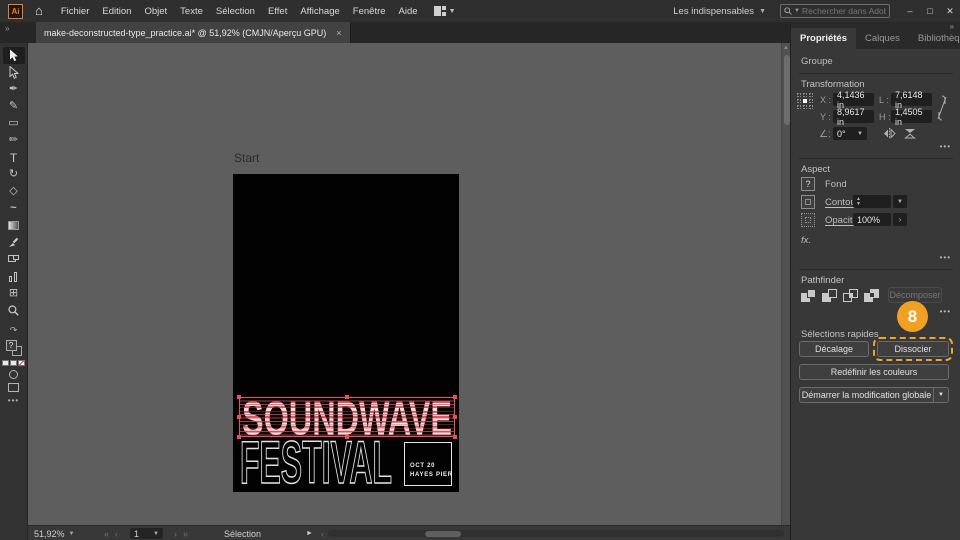 This screenshot has height=540, width=960. I want to click on pathfinder-unite-icon, so click(809, 296).